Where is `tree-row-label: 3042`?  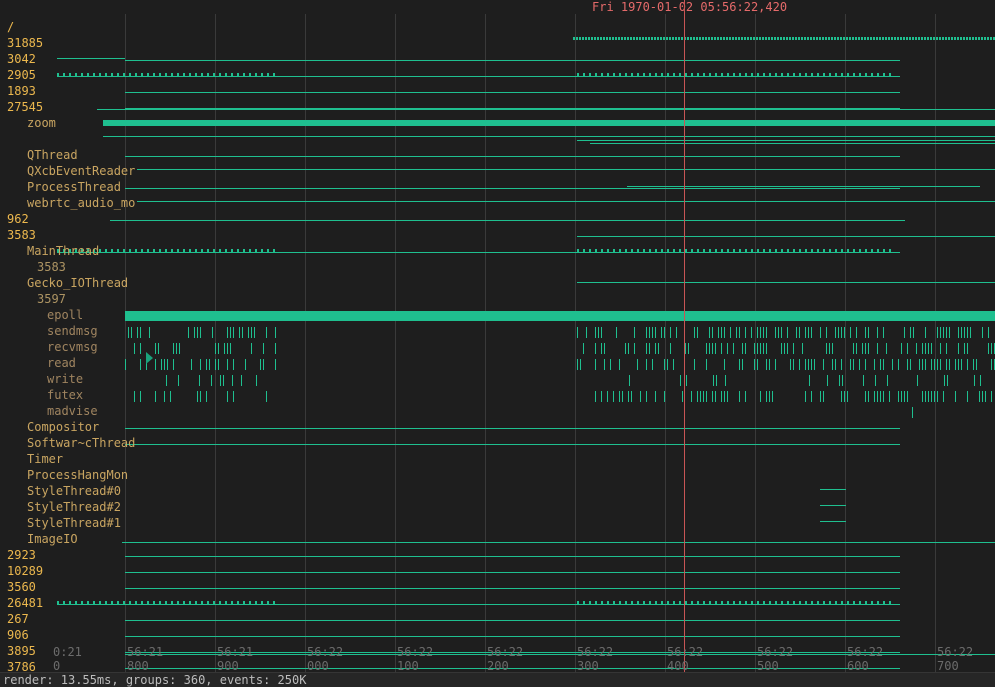 tree-row-label: 3042 is located at coordinates (21, 59).